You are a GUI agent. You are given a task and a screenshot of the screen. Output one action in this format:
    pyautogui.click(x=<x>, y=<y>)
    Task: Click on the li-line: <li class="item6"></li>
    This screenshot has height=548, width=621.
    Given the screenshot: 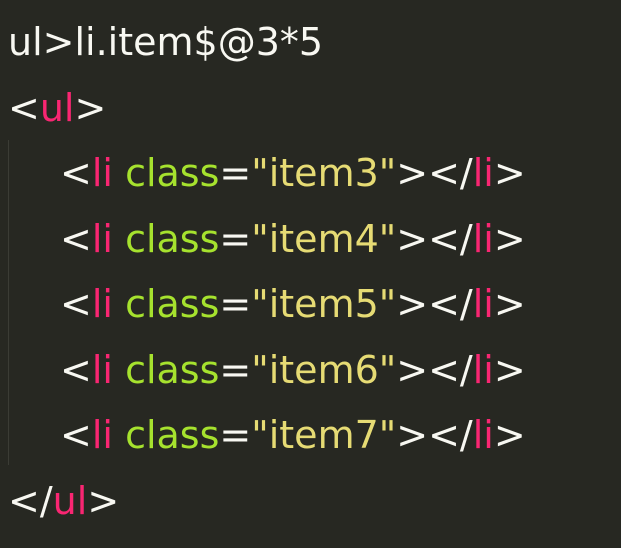 What is the action you would take?
    pyautogui.click(x=310, y=371)
    